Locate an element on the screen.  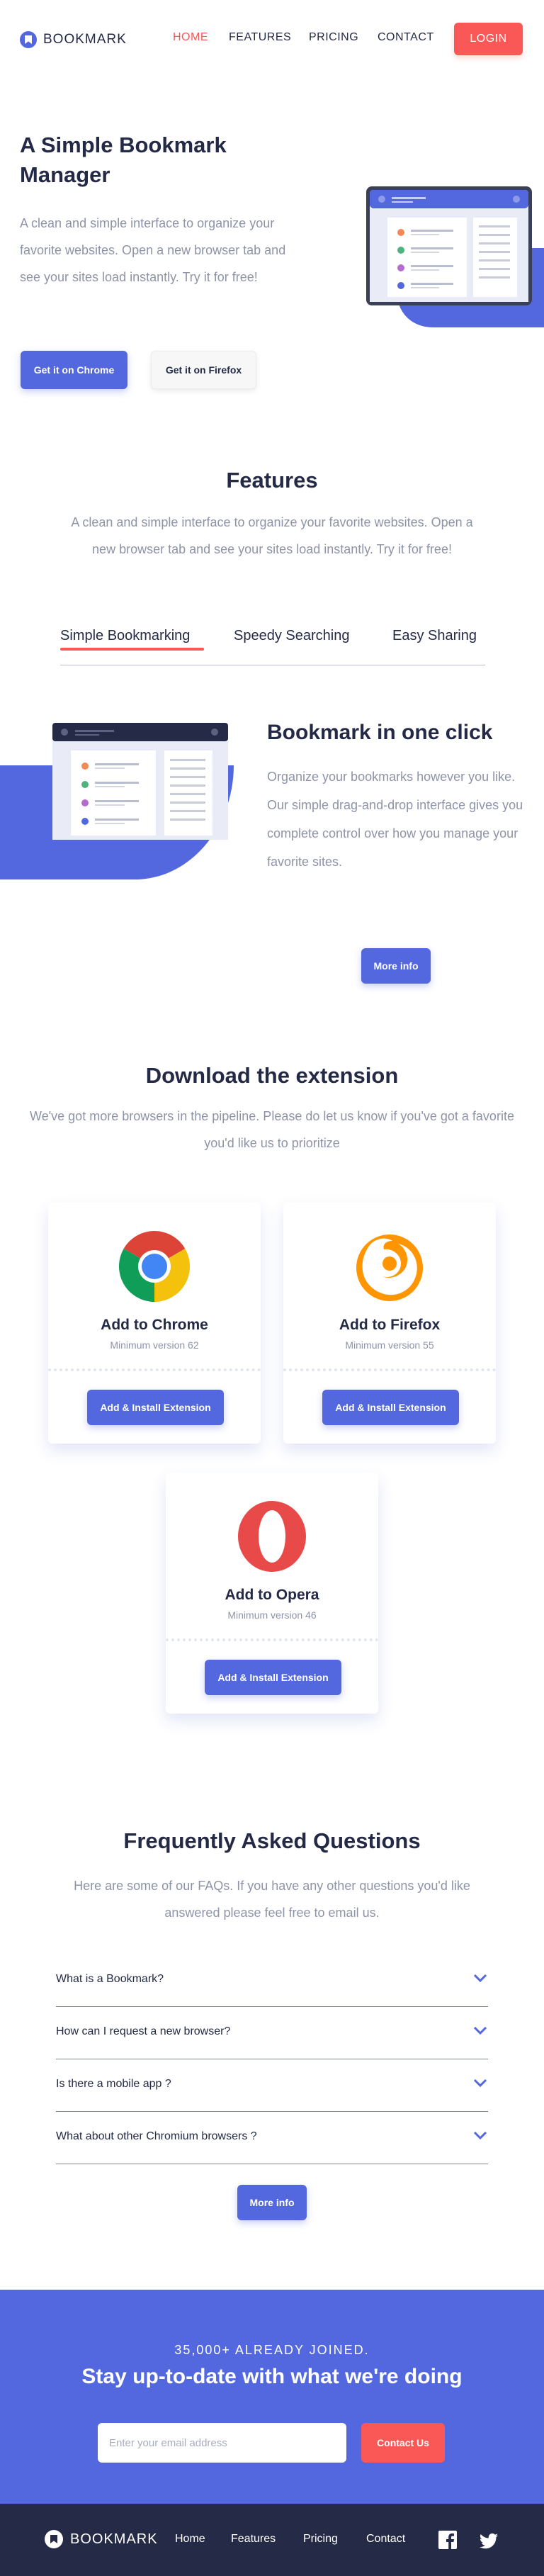
faq-more-info-button: More info is located at coordinates (272, 2202).